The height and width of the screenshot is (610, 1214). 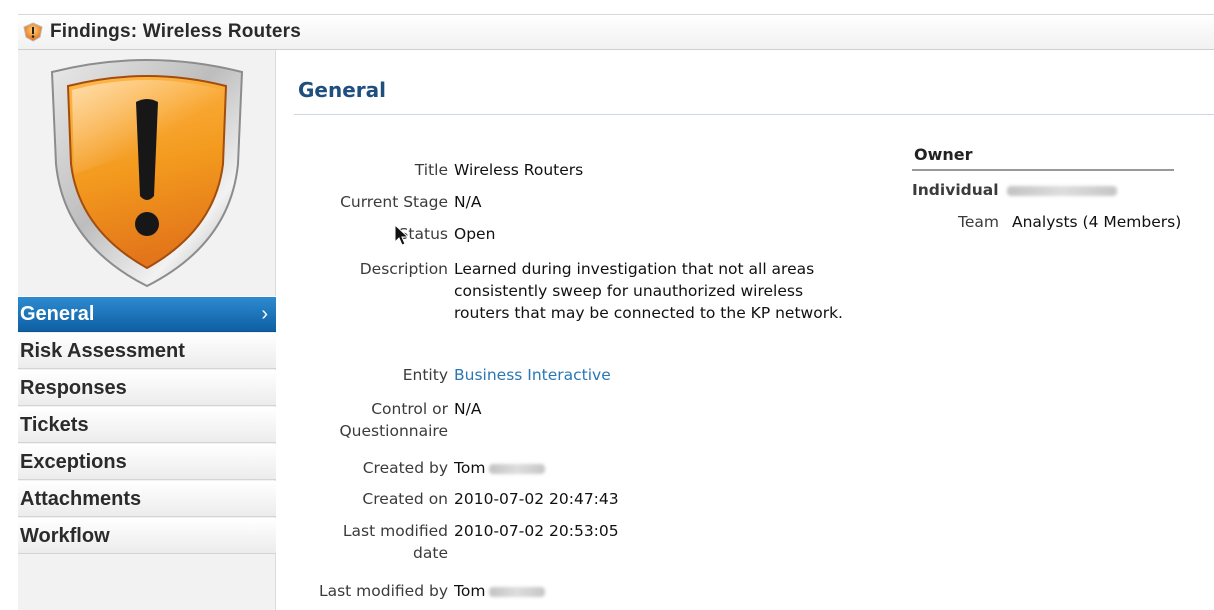 I want to click on owner-title: Owner, so click(x=1043, y=158).